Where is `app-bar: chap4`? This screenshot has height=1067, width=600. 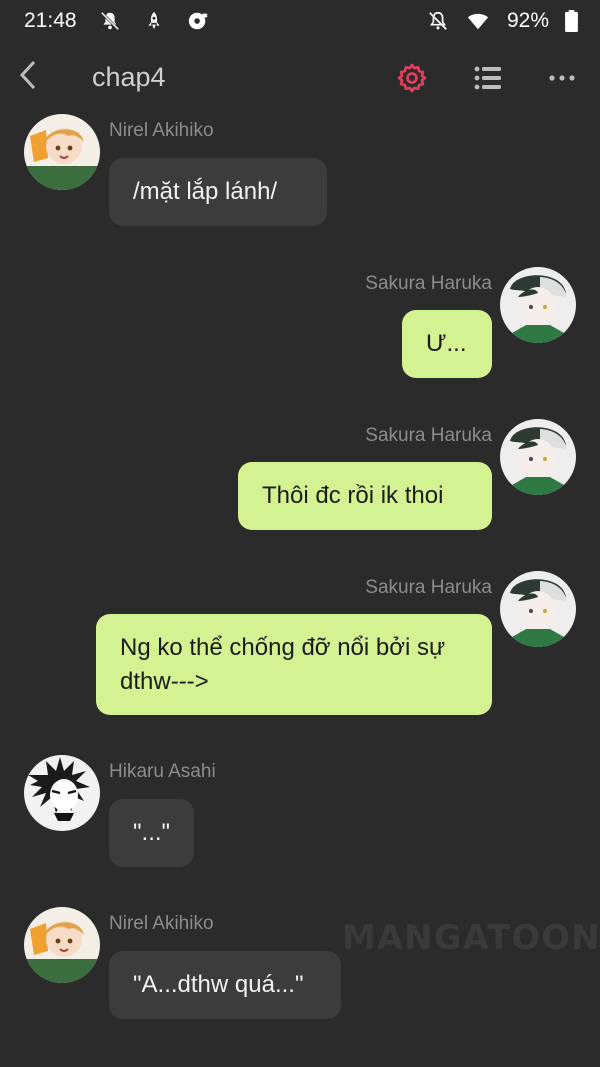 app-bar: chap4 is located at coordinates (300, 78).